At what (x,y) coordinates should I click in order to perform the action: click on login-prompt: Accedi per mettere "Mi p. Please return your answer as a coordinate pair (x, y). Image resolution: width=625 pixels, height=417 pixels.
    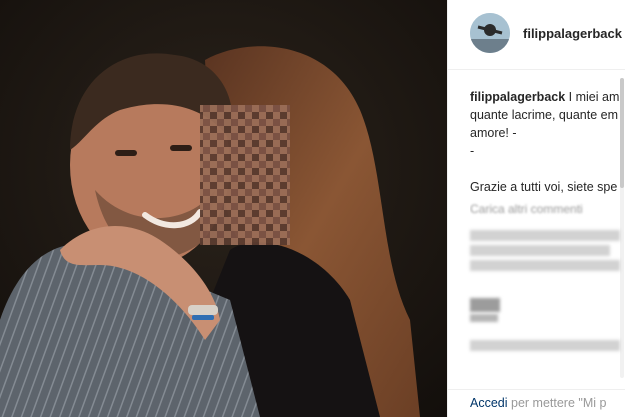
    Looking at the image, I should click on (538, 403).